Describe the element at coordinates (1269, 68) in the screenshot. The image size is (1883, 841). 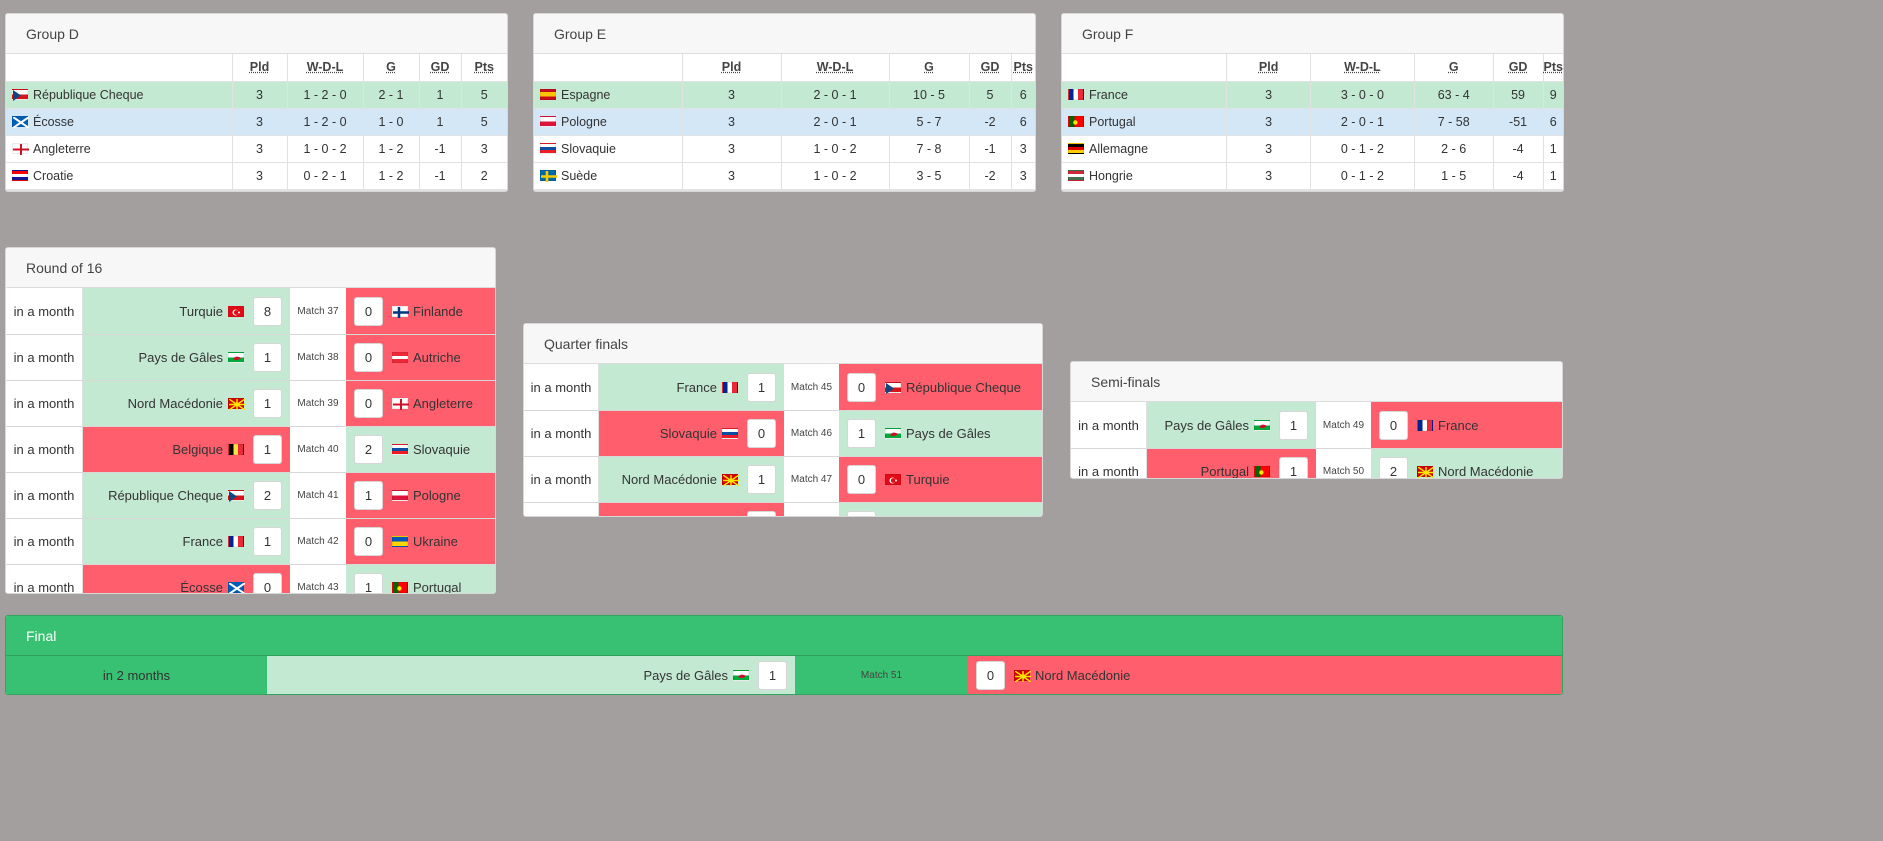
I see `col-pld: Pld` at that location.